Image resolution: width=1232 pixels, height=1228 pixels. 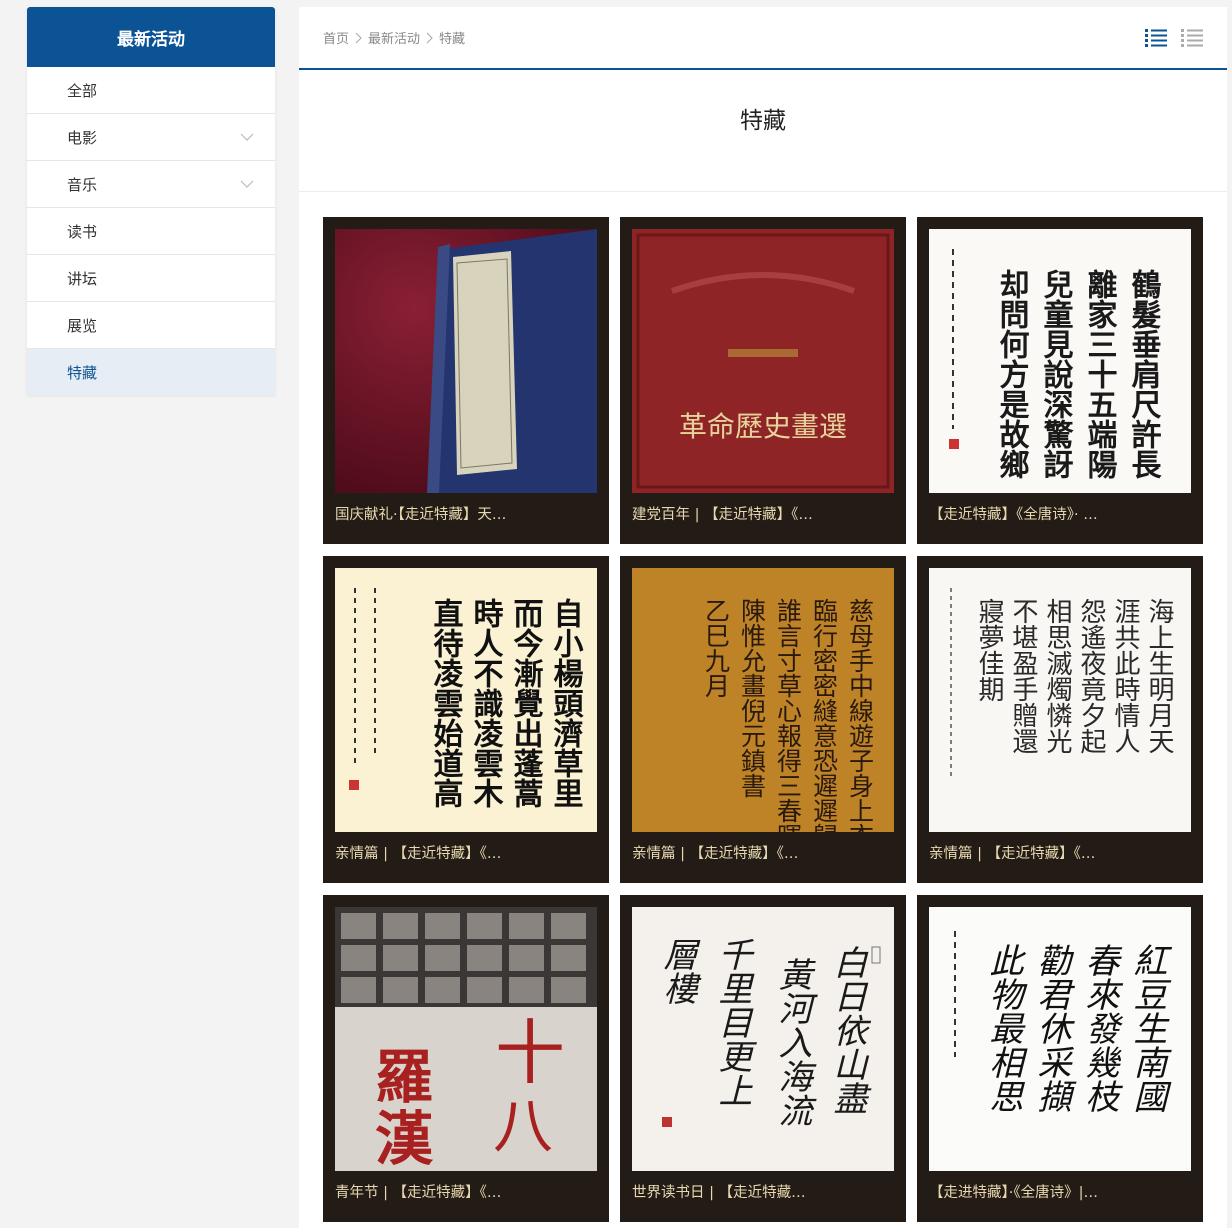 I want to click on breadcrumb-home: 首页, so click(x=336, y=37).